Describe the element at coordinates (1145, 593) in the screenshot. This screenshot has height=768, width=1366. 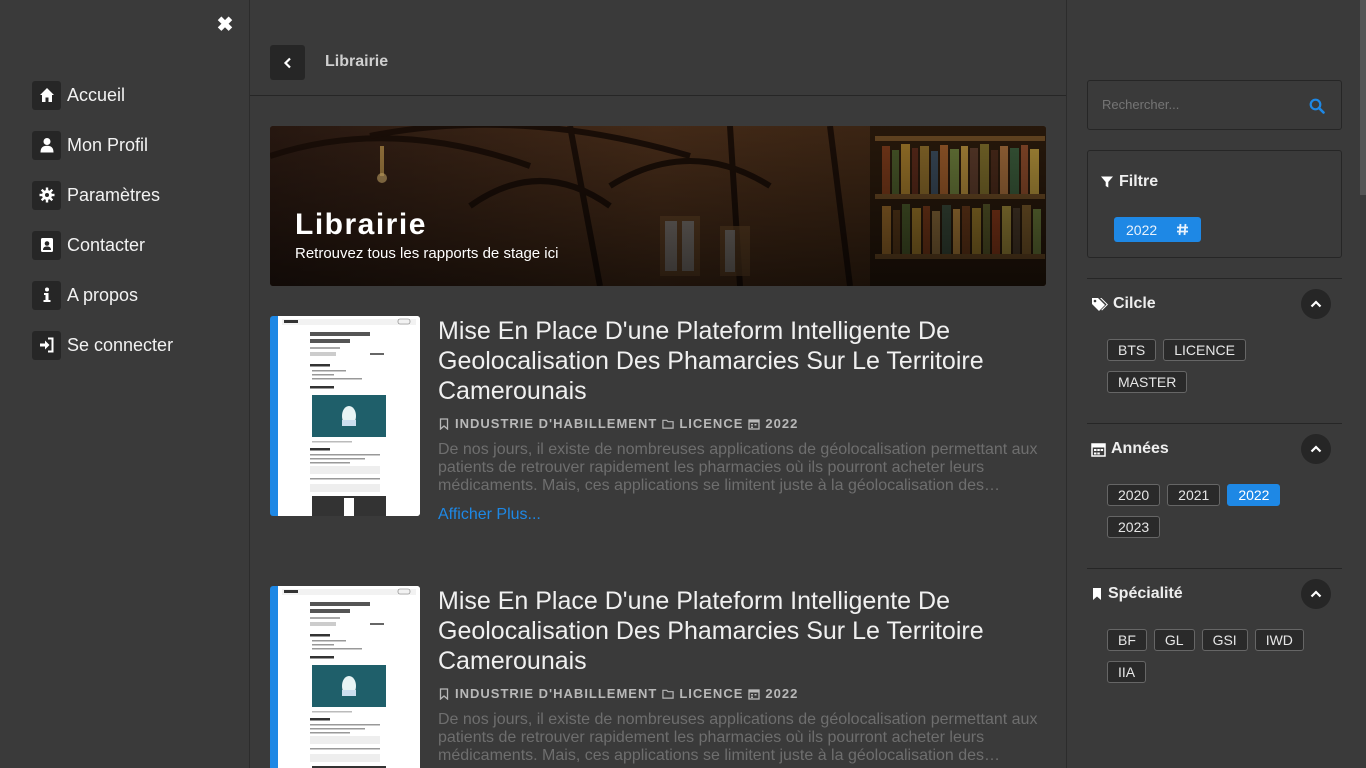
I see `speciality-title: Spécialité` at that location.